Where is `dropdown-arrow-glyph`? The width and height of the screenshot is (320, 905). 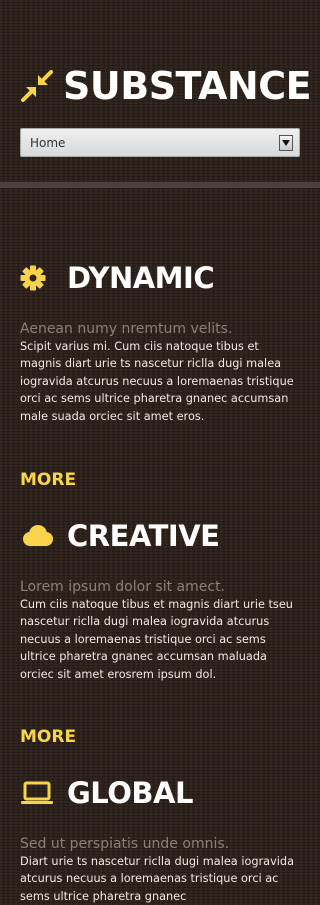 dropdown-arrow-glyph is located at coordinates (286, 142).